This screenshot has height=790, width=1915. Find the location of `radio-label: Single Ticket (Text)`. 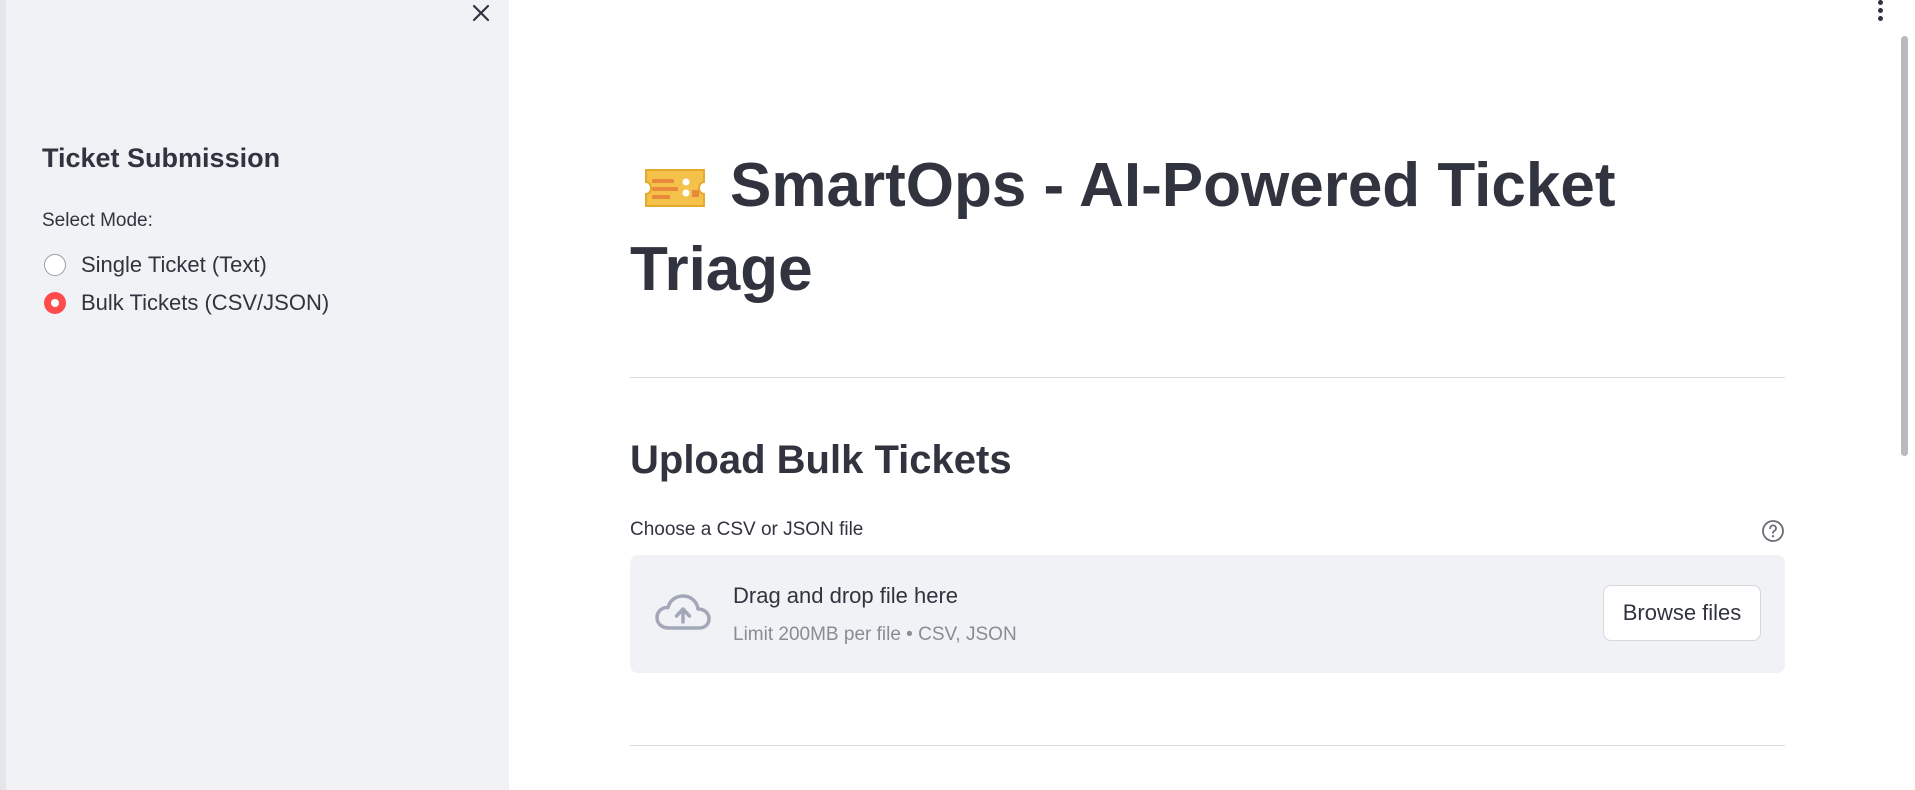

radio-label: Single Ticket (Text) is located at coordinates (174, 264).